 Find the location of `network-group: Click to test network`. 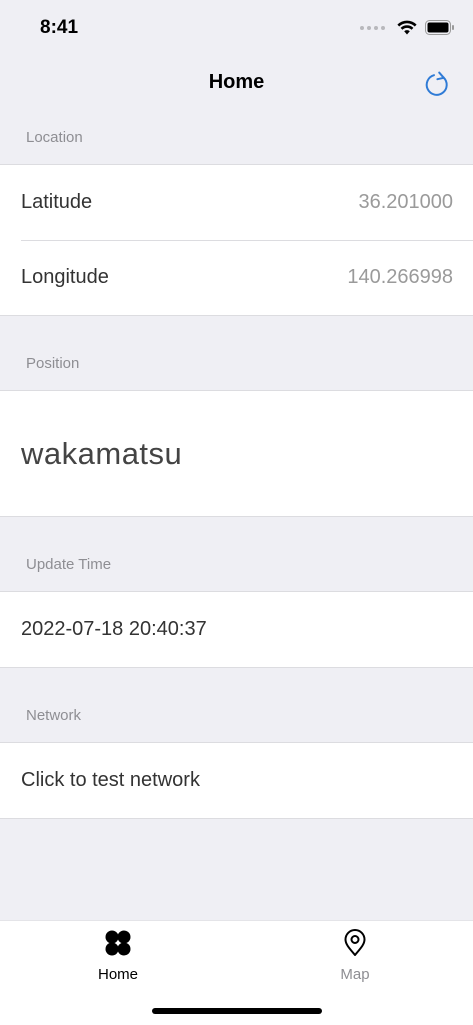

network-group: Click to test network is located at coordinates (236, 780).